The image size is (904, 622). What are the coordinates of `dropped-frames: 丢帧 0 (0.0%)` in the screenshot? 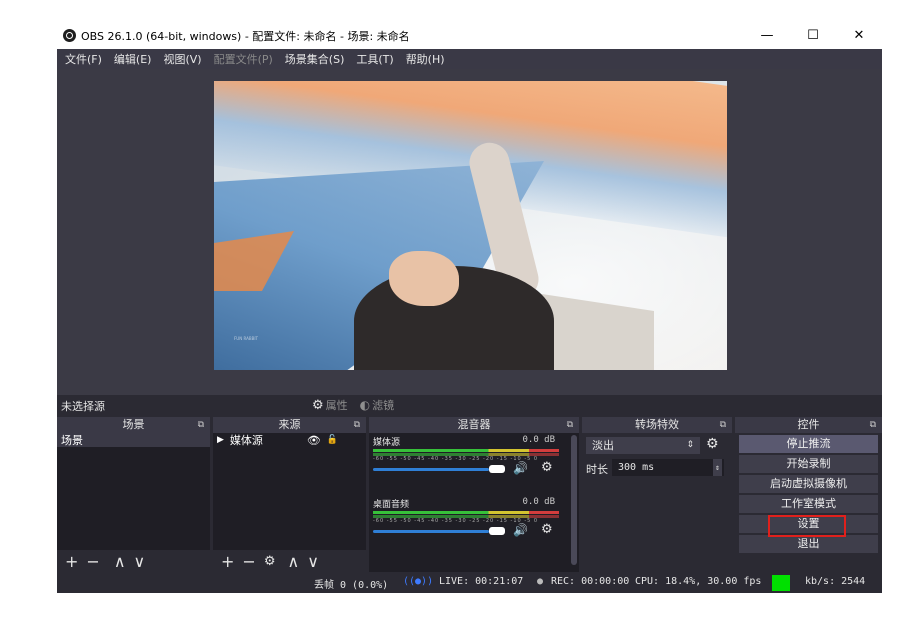 It's located at (351, 585).